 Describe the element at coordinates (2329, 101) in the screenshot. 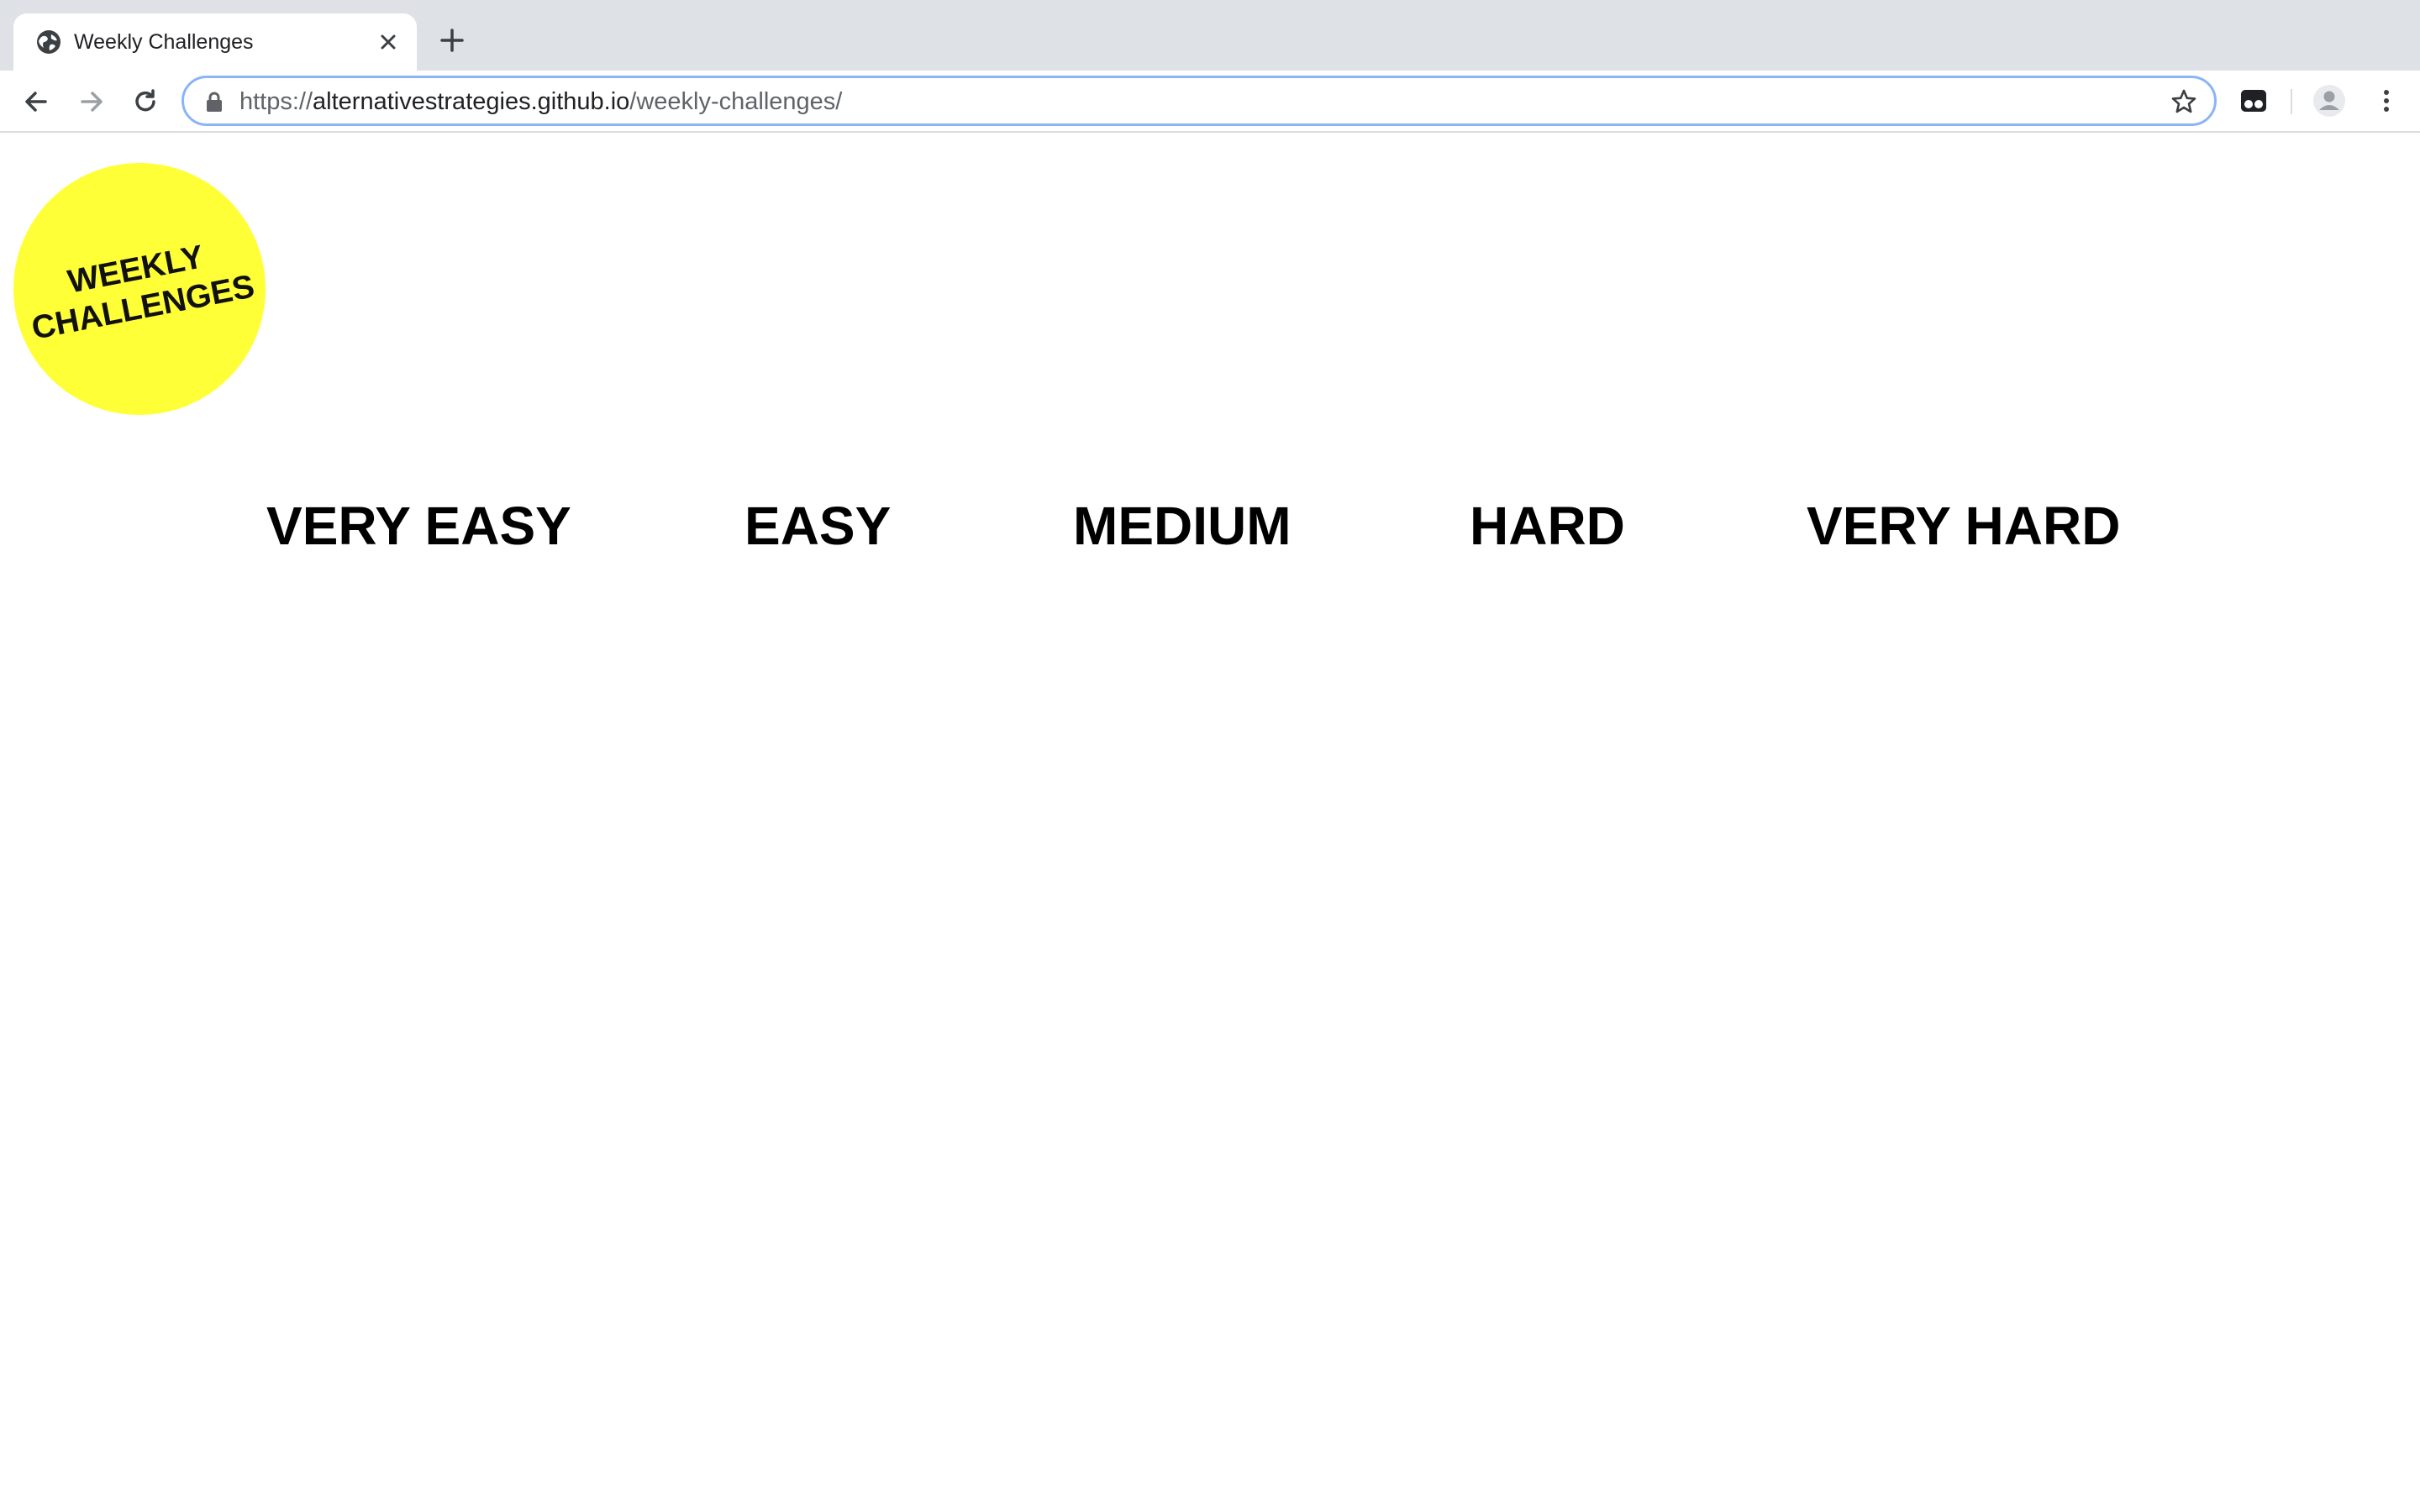

I see `profile-icon` at that location.